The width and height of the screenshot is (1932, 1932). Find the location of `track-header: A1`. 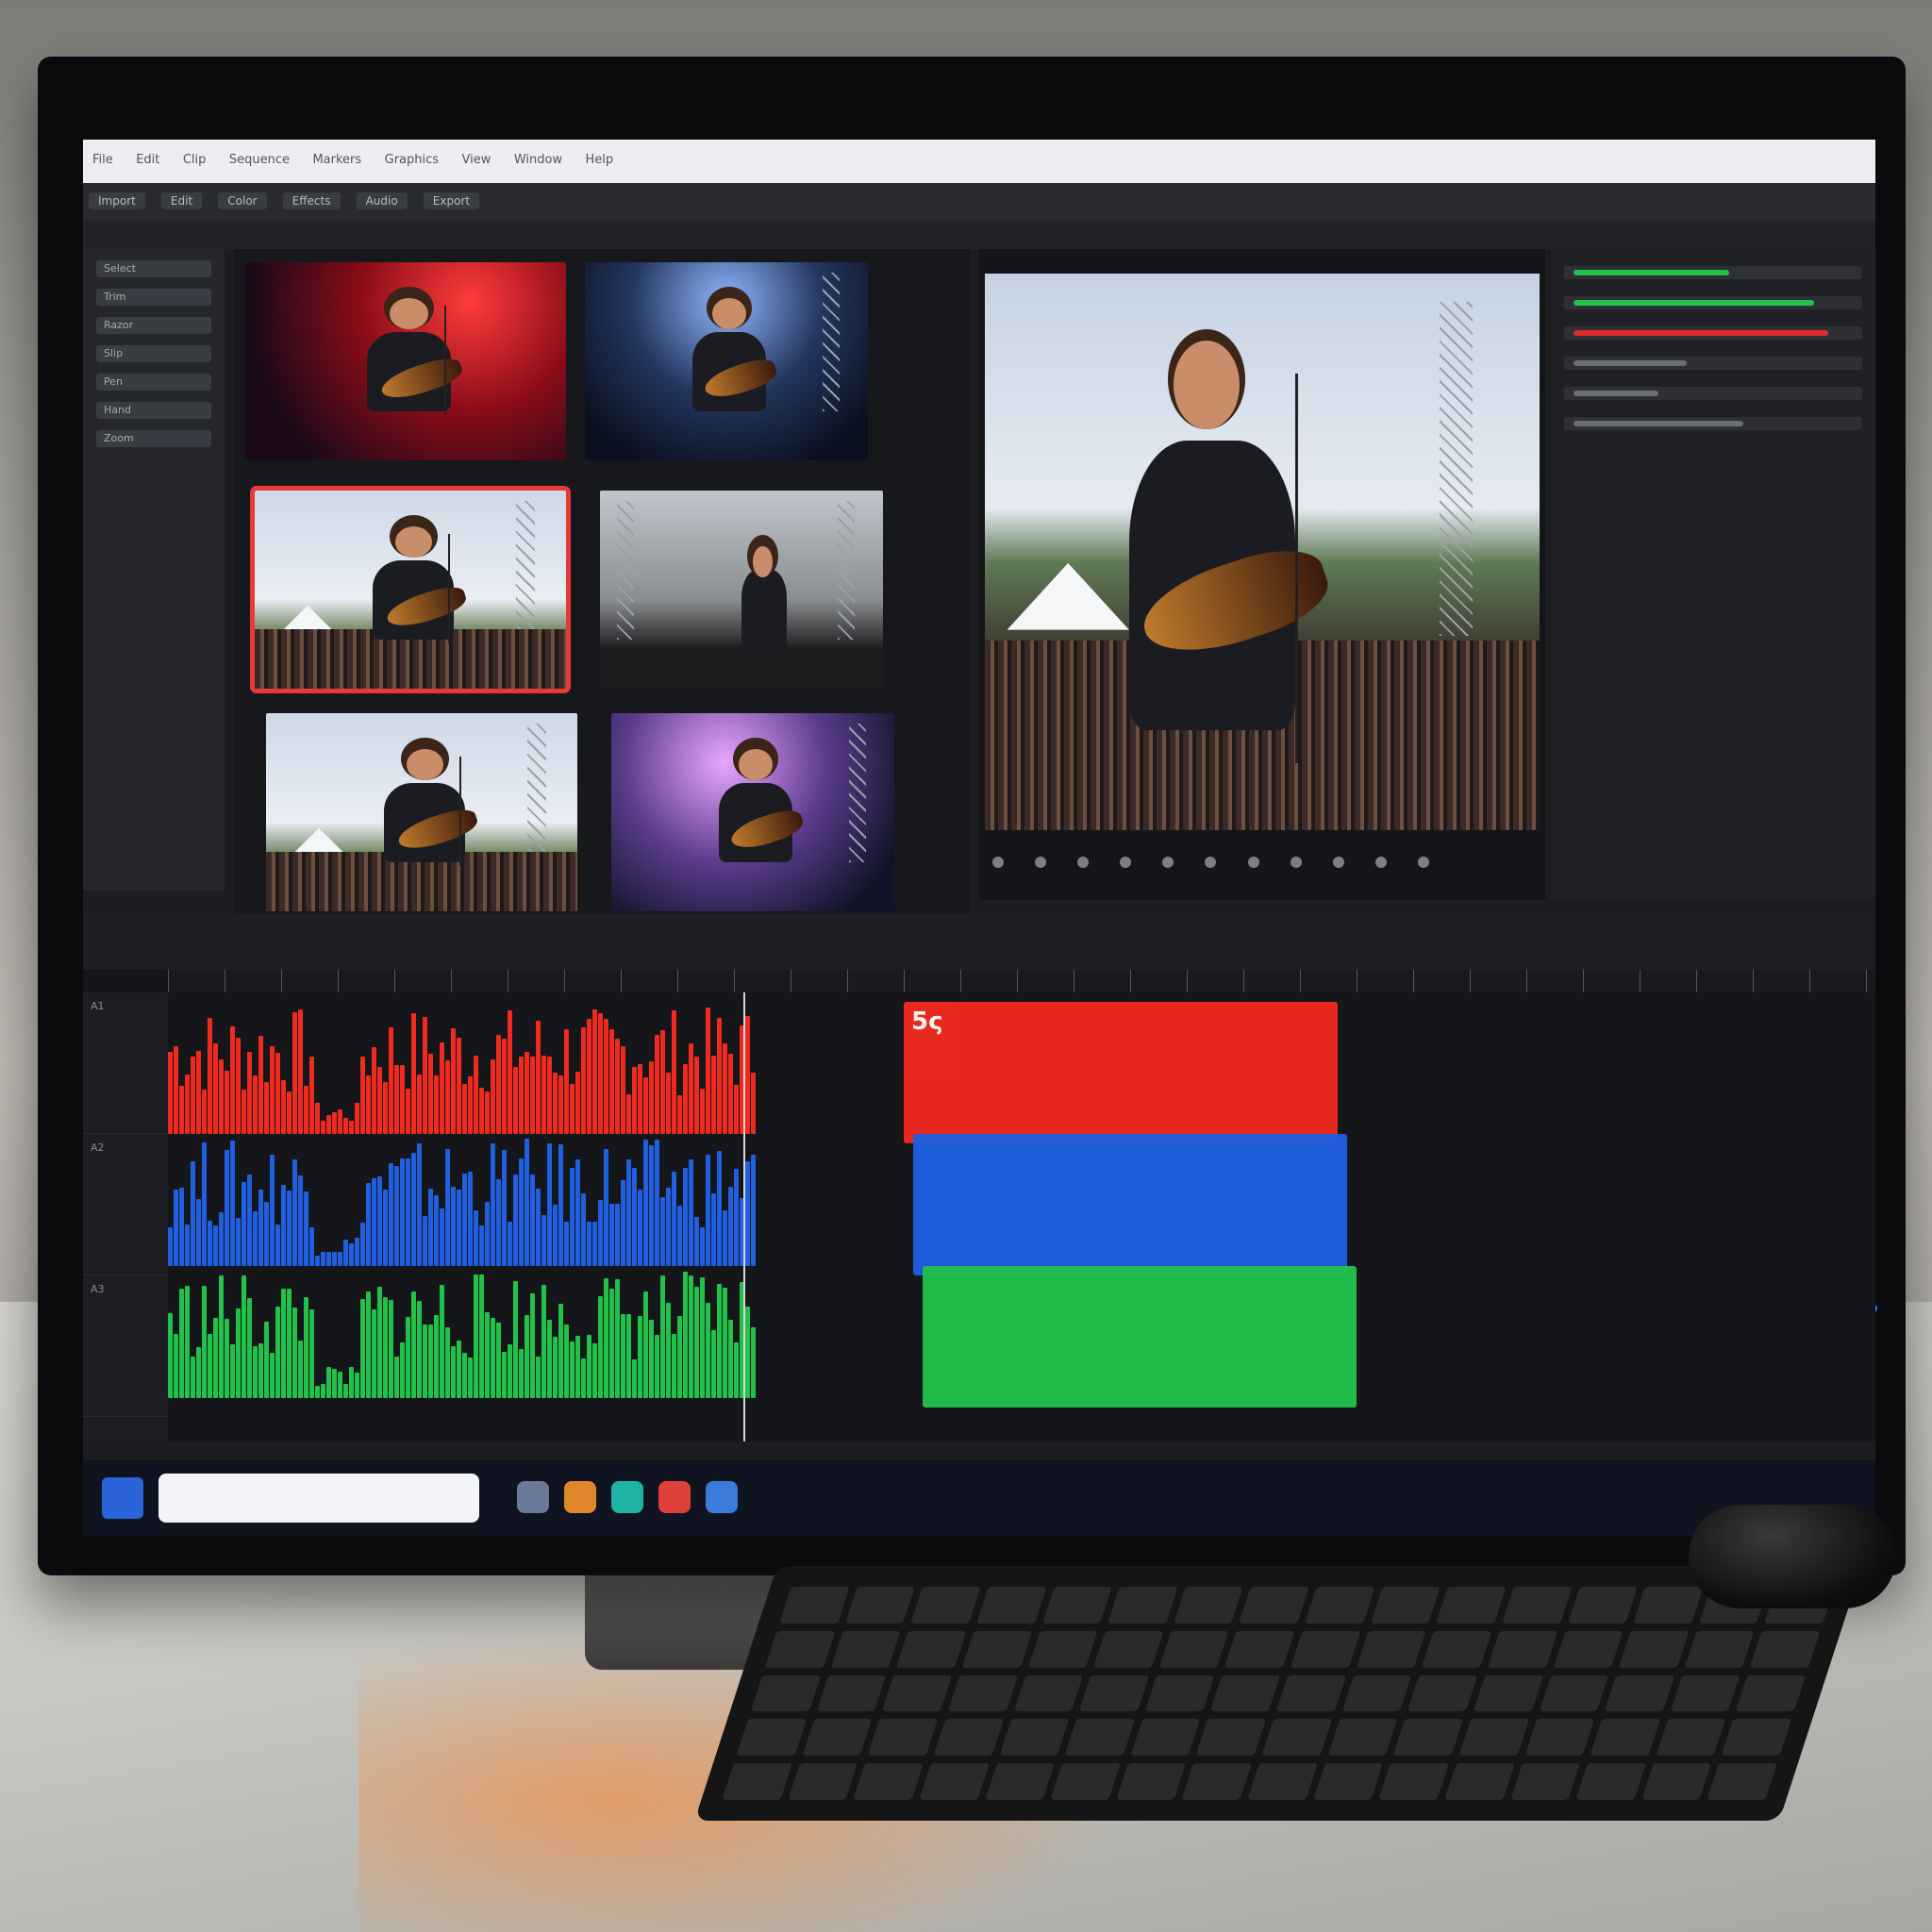

track-header: A1 is located at coordinates (126, 1063).